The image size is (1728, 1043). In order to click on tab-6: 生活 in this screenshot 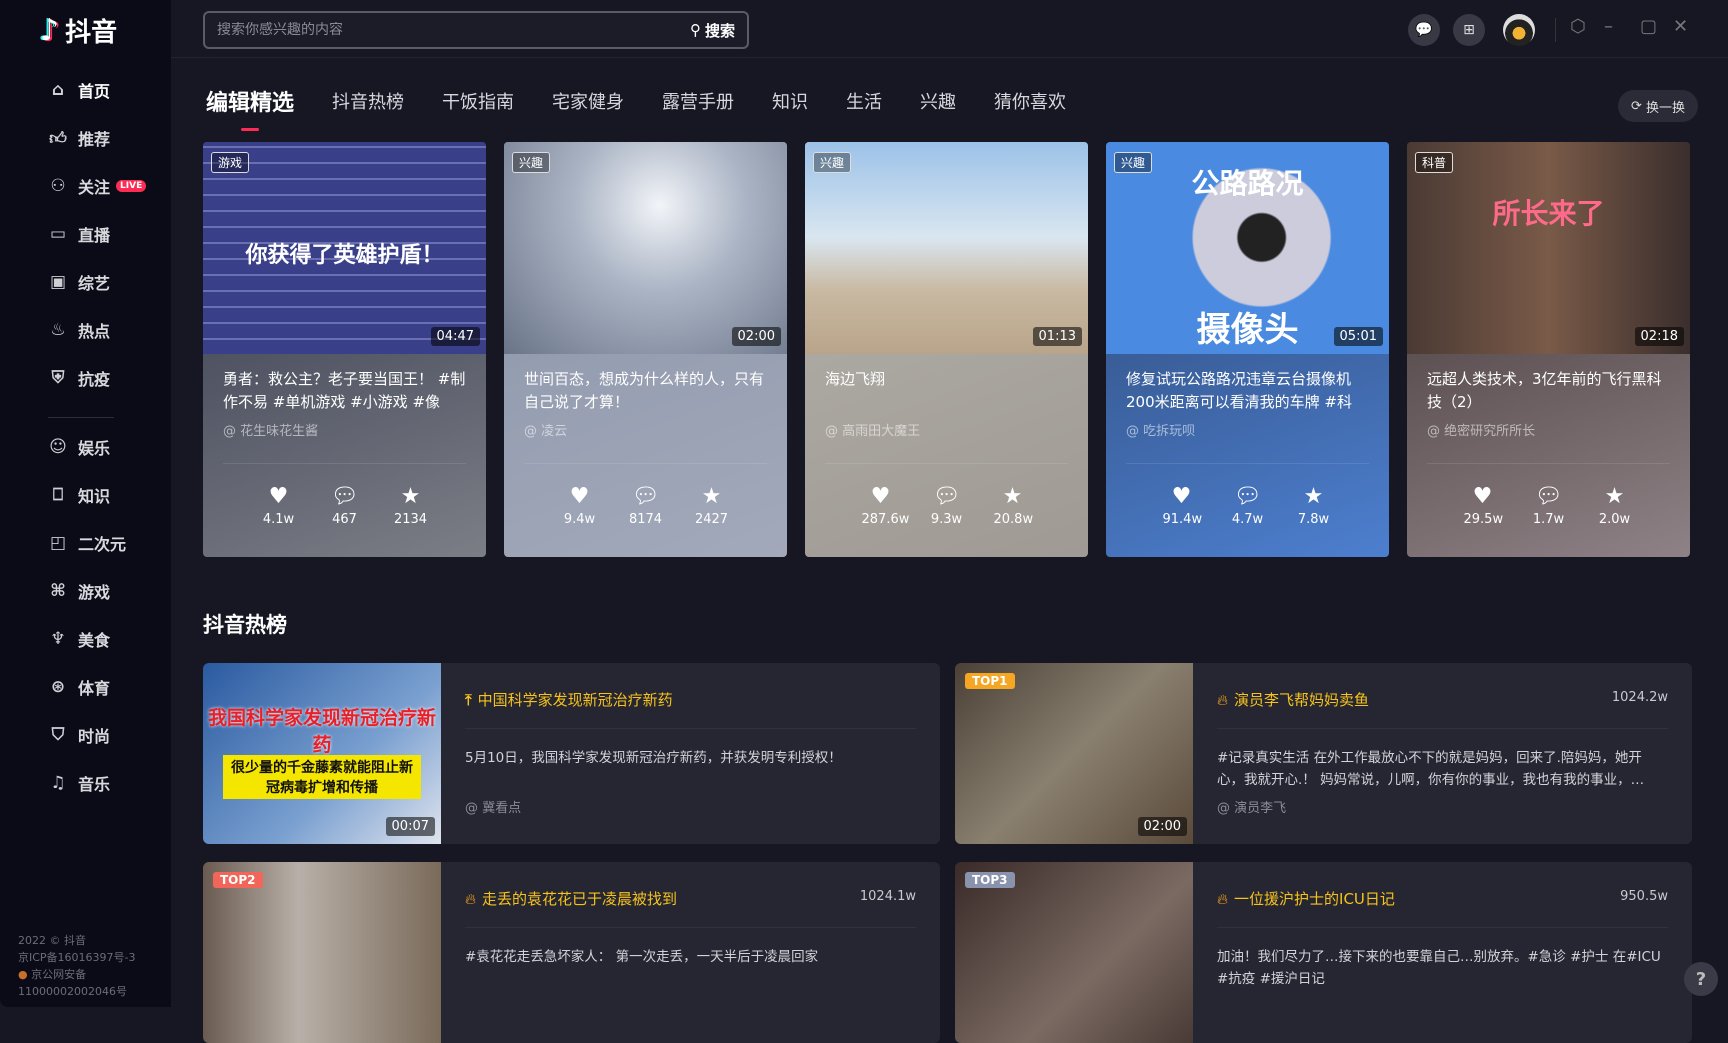, I will do `click(864, 102)`.